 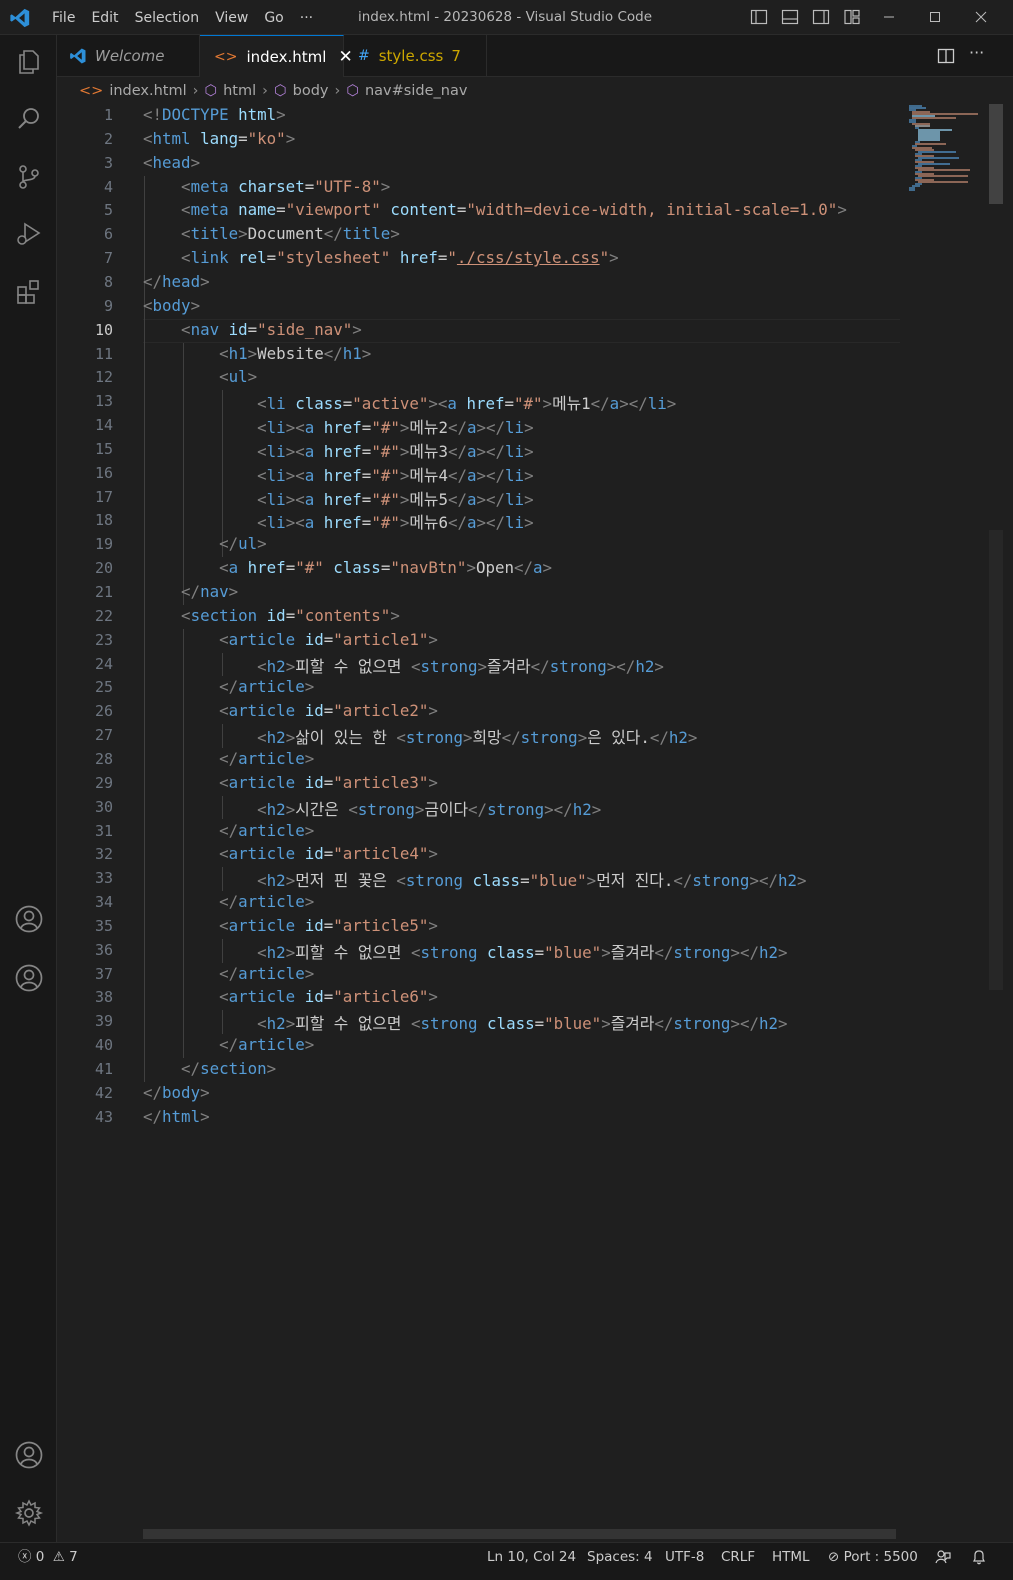 What do you see at coordinates (338, 498) in the screenshot?
I see `code-line: <li><a href="#">메뉴5</a></li>` at bounding box center [338, 498].